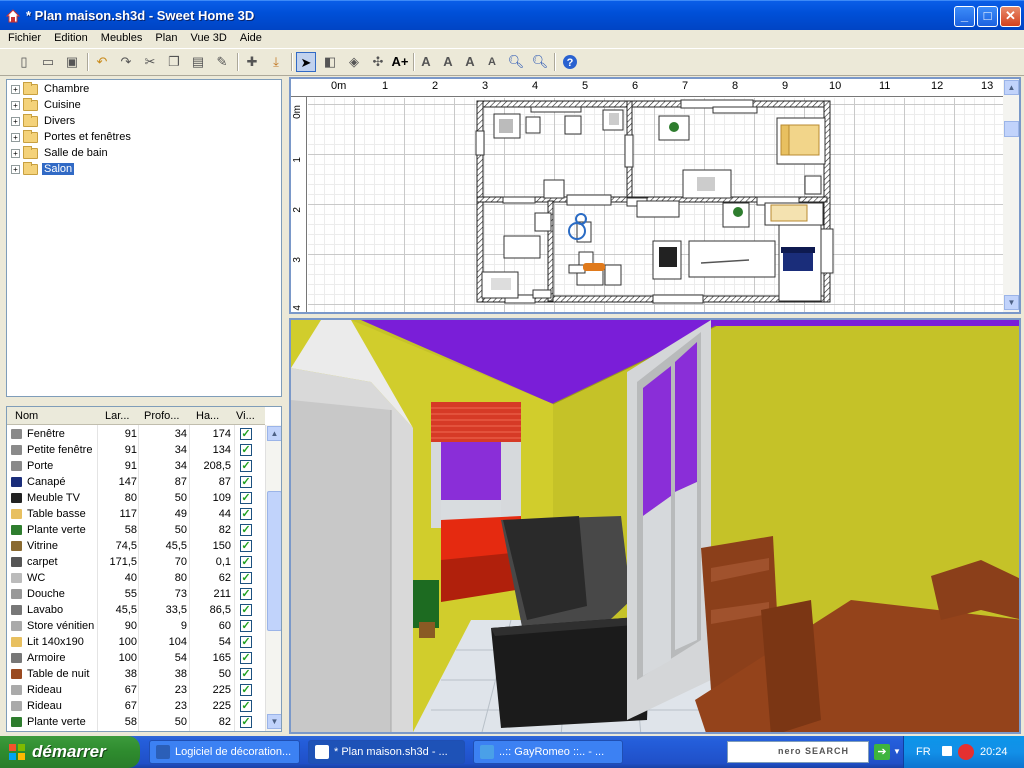 The image size is (1024, 768). What do you see at coordinates (143, 401) in the screenshot?
I see `horizontal-splitter` at bounding box center [143, 401].